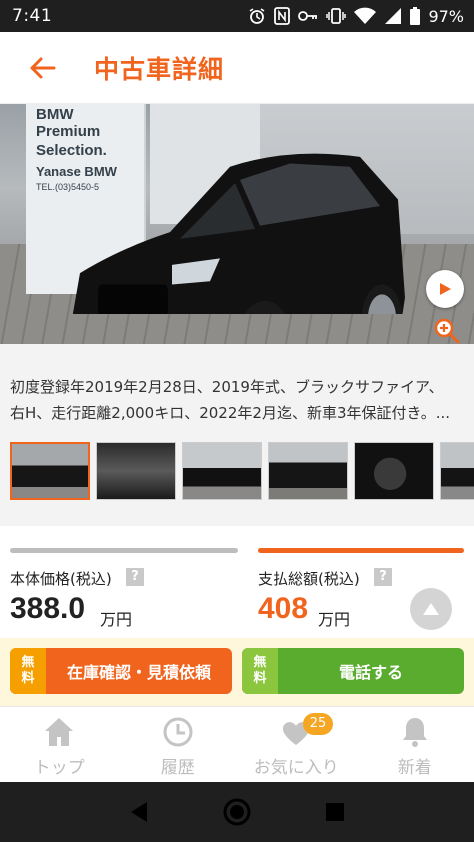  I want to click on call-button: 無 料 電話する, so click(353, 671).